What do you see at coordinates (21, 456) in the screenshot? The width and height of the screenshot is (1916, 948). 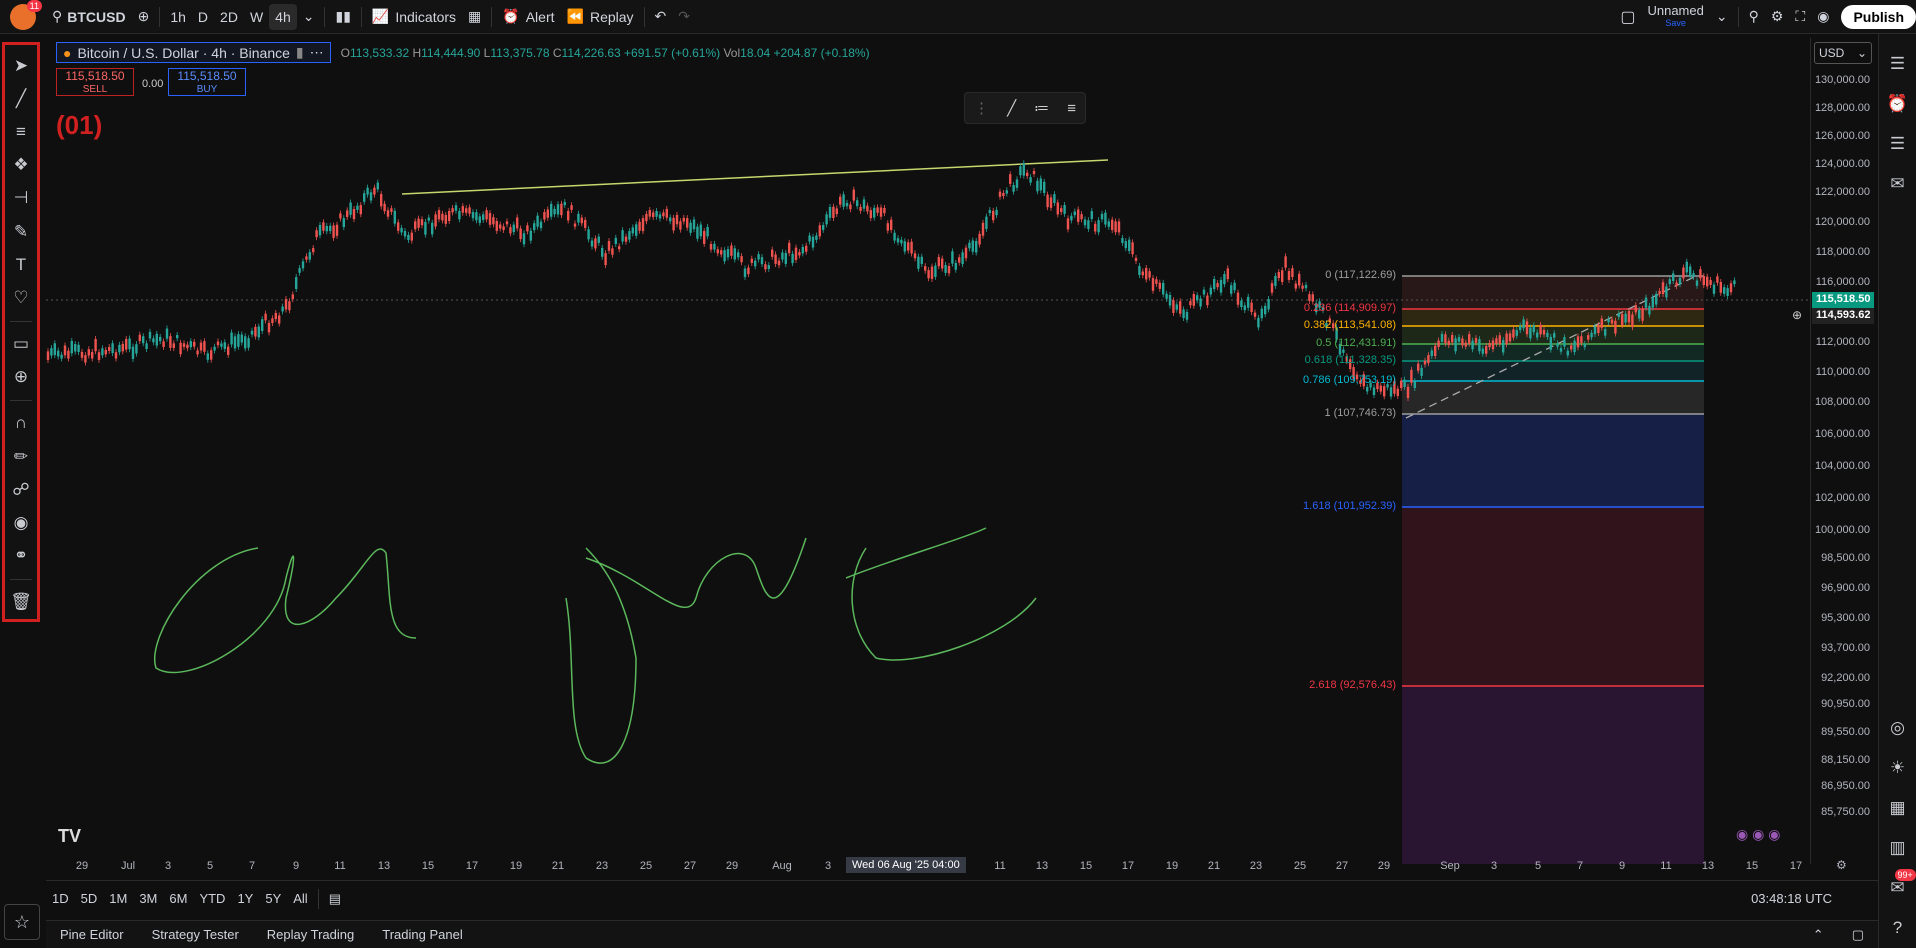 I see `stay-drawing-icon: ✏` at bounding box center [21, 456].